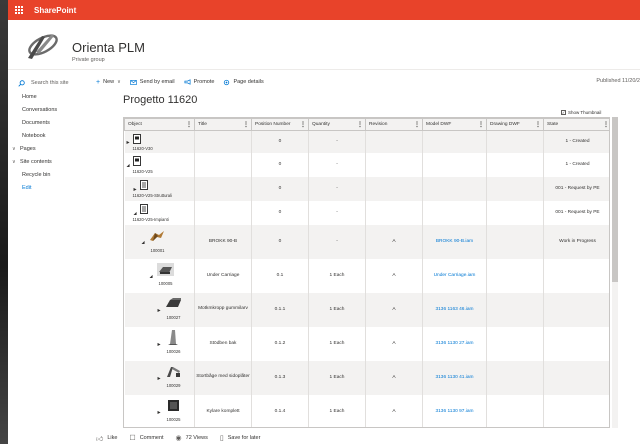 This screenshot has width=640, height=444. What do you see at coordinates (49, 83) in the screenshot?
I see `site-search: Search this site` at bounding box center [49, 83].